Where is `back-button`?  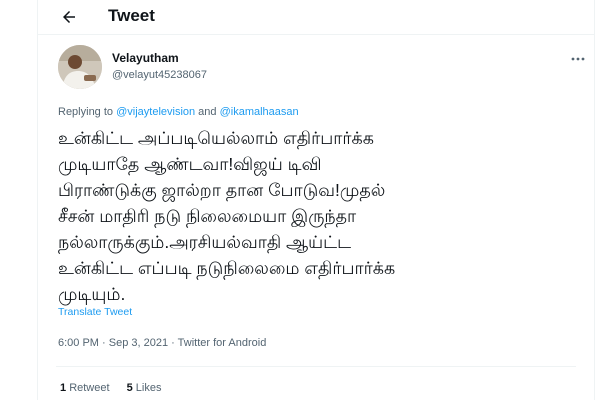
back-button is located at coordinates (69, 17).